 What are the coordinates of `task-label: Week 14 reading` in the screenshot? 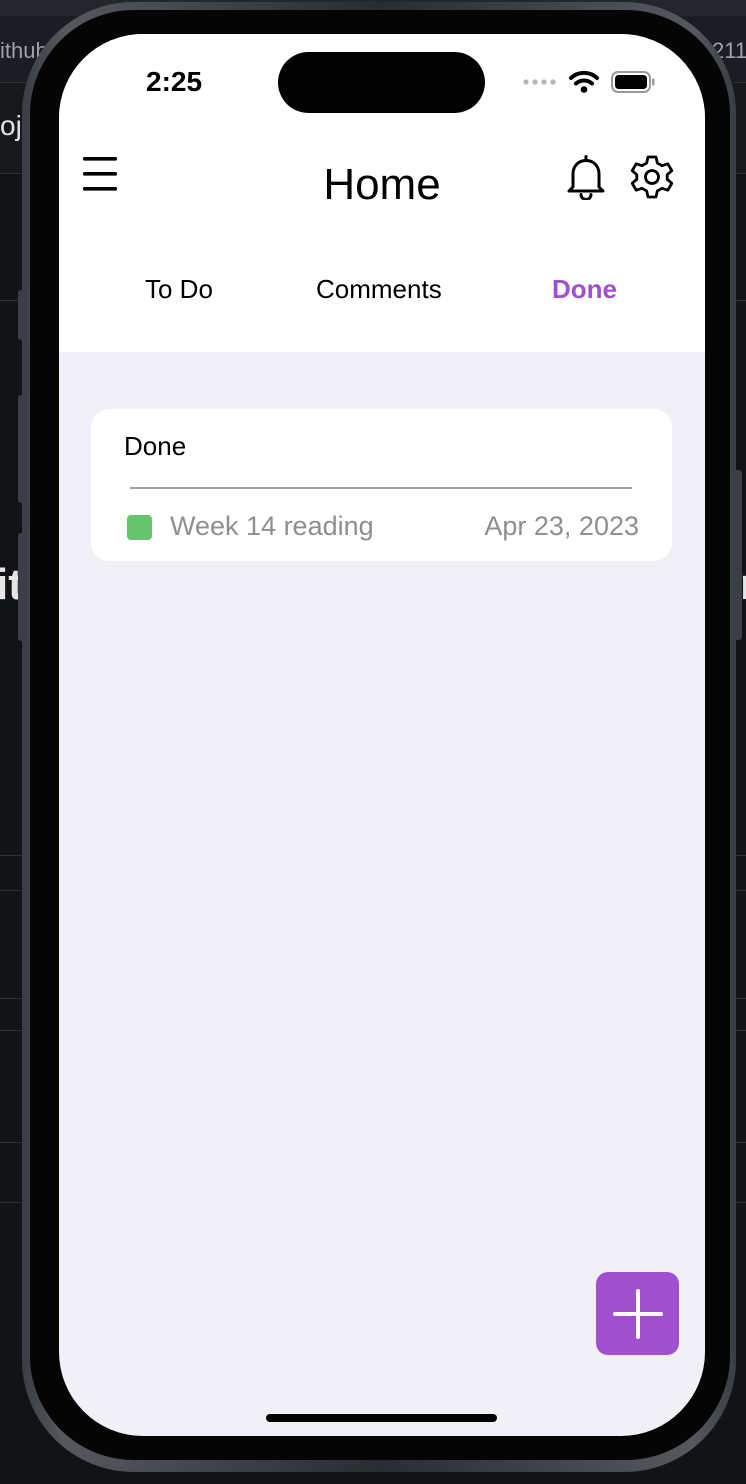 It's located at (272, 526).